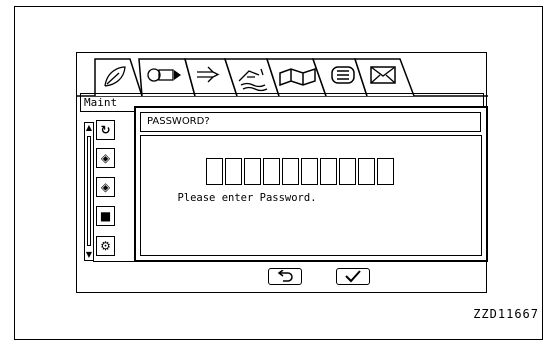 This screenshot has width=558, height=342. Describe the element at coordinates (105, 158) in the screenshot. I see `oil-filter-icon: ◈` at that location.